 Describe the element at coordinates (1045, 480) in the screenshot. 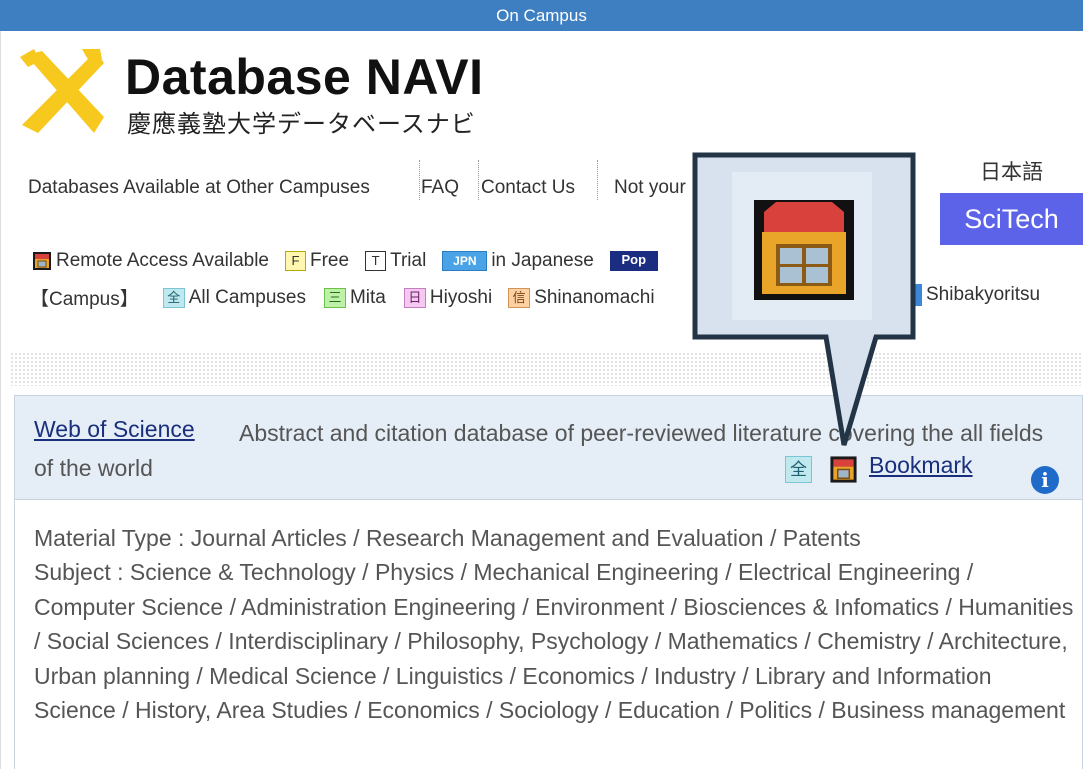

I see `info-icon: i` at that location.